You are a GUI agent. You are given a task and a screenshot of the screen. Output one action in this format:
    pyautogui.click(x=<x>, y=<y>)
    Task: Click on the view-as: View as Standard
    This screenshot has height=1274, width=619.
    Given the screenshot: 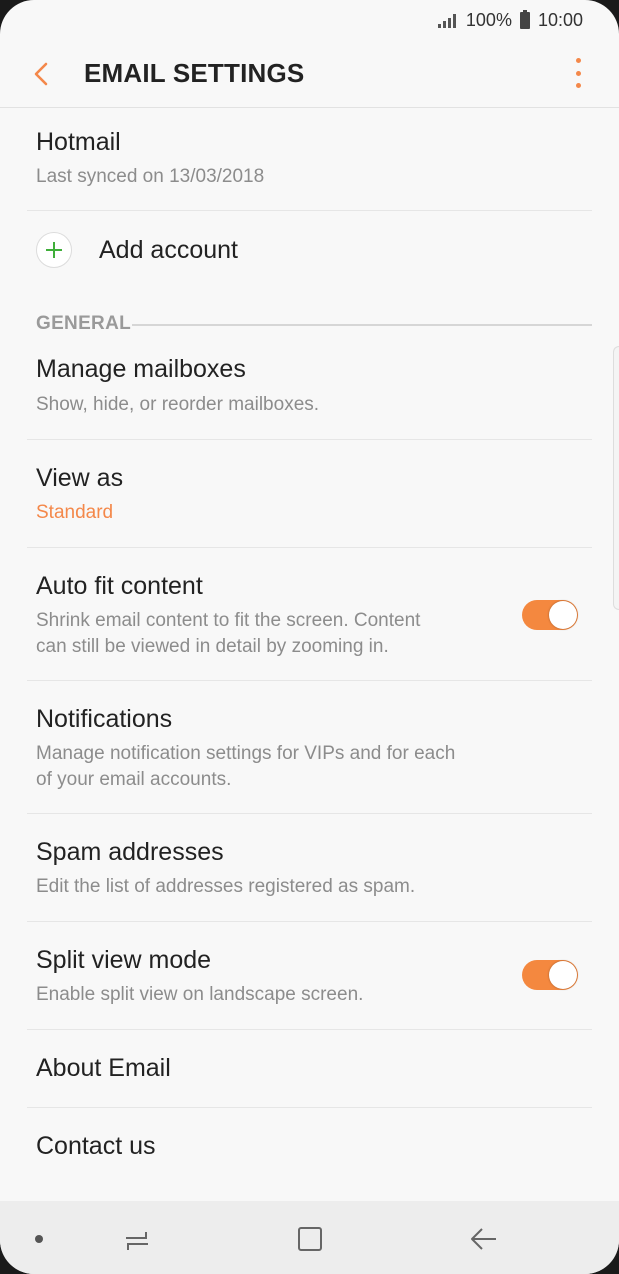 What is the action you would take?
    pyautogui.click(x=309, y=494)
    